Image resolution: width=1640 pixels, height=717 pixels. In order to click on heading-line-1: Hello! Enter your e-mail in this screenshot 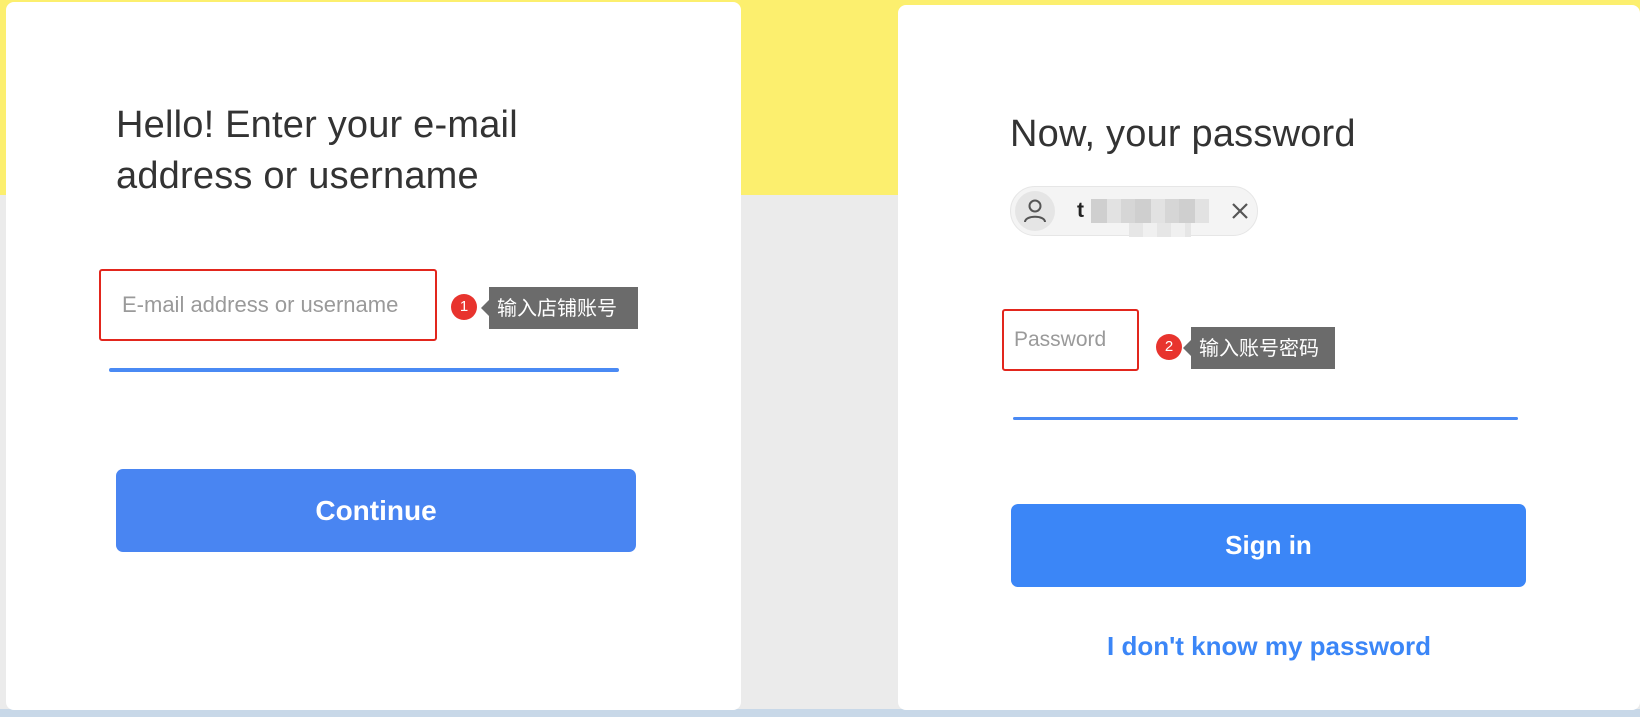, I will do `click(317, 125)`.